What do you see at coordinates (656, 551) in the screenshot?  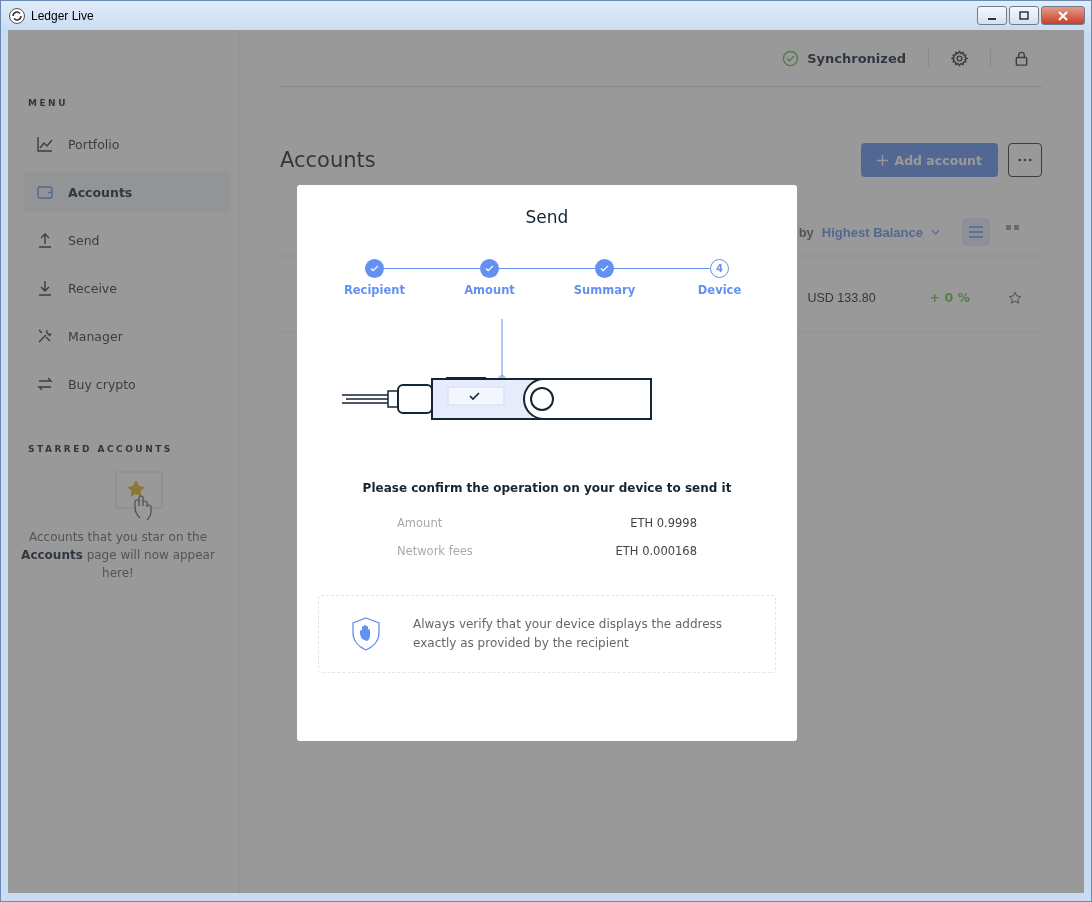 I see `detail-value: ETH 0.000168` at bounding box center [656, 551].